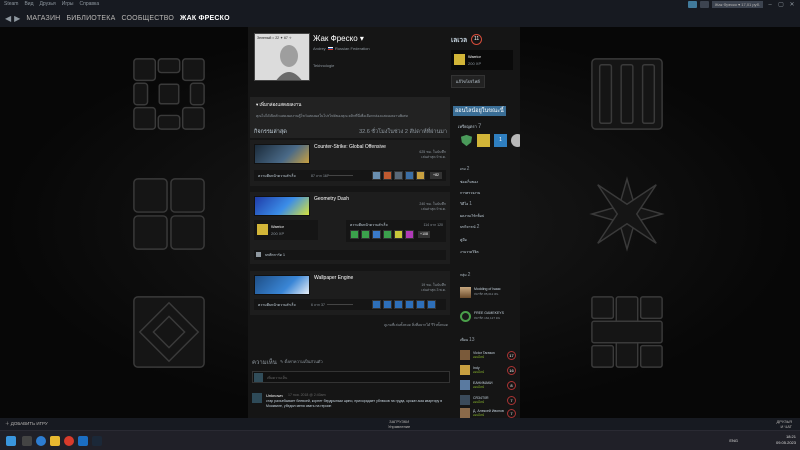  What do you see at coordinates (468, 81) in the screenshot?
I see `edit-profile-button: แก้ไขโปรไฟล์` at bounding box center [468, 81].